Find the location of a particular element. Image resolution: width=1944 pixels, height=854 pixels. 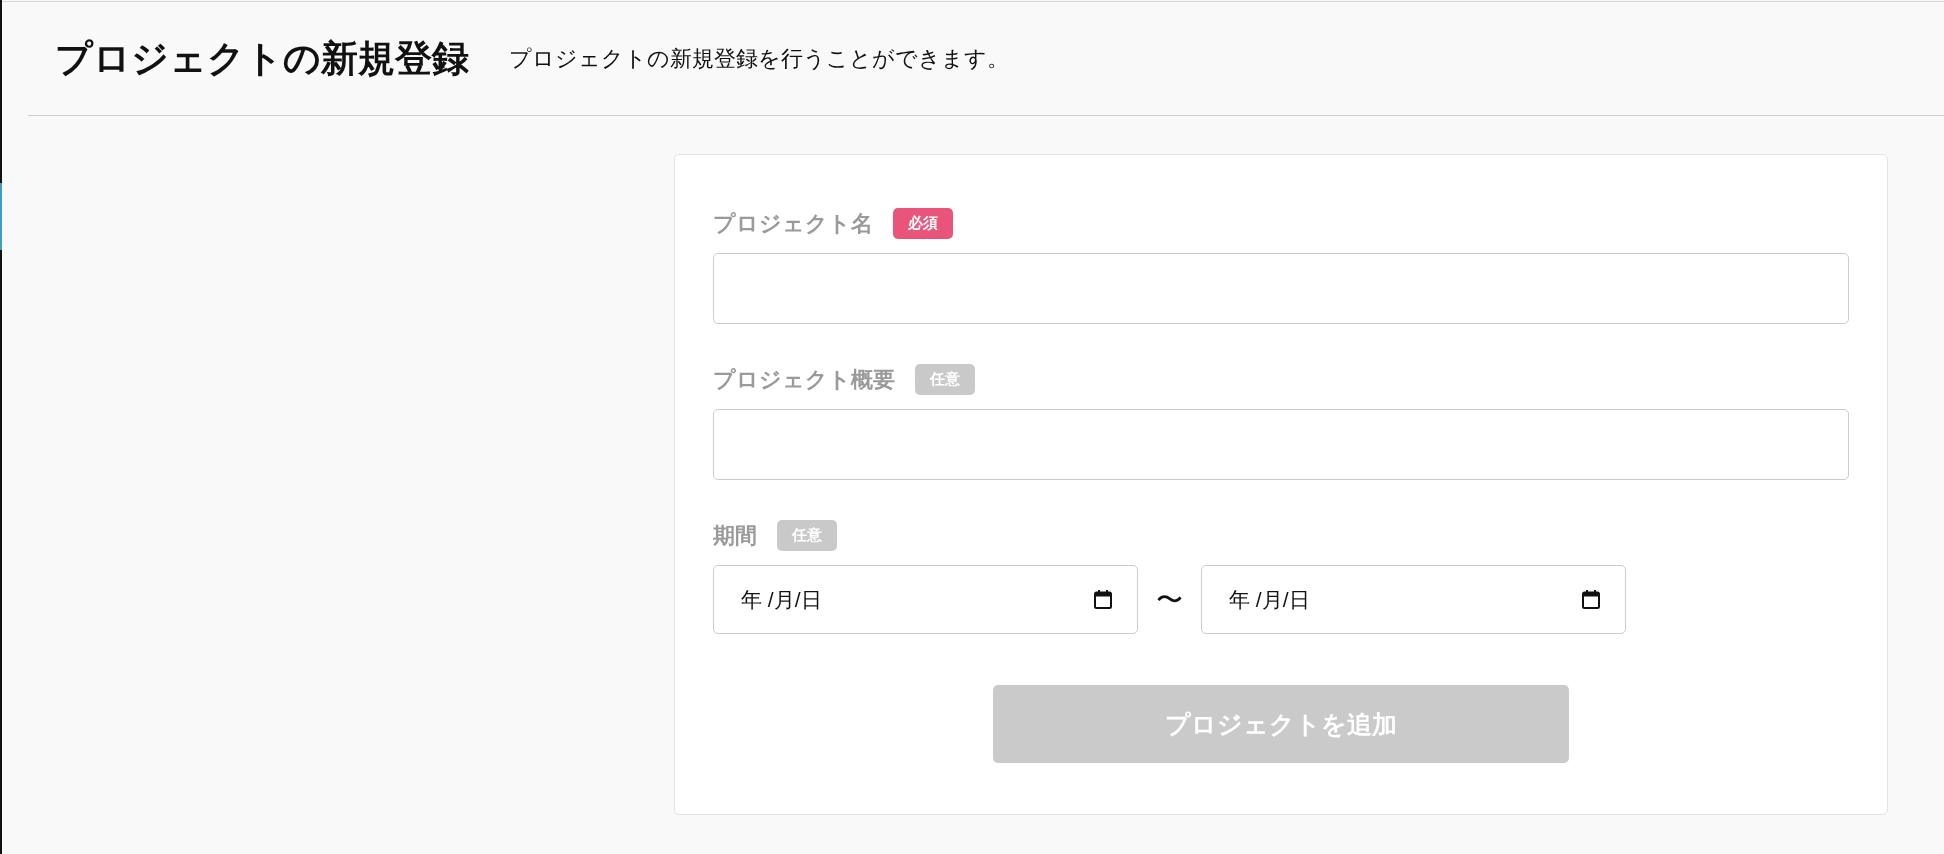

field-label: プロジェクト名 is located at coordinates (793, 223).